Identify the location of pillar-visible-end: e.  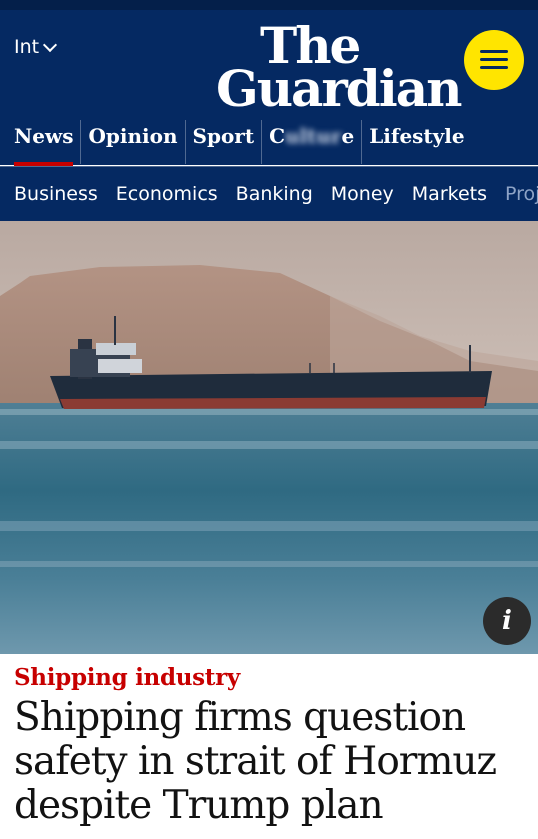
(348, 136).